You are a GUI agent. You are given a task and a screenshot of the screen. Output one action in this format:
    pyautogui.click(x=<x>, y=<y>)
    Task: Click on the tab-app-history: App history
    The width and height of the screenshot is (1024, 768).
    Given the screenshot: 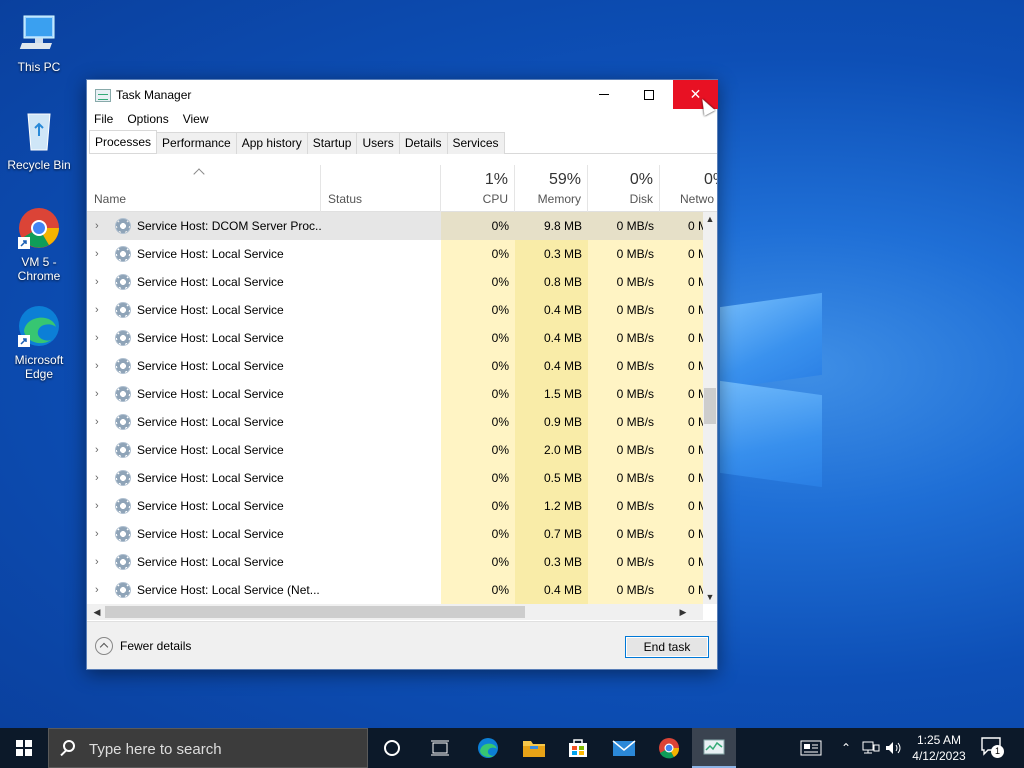 What is the action you would take?
    pyautogui.click(x=271, y=143)
    